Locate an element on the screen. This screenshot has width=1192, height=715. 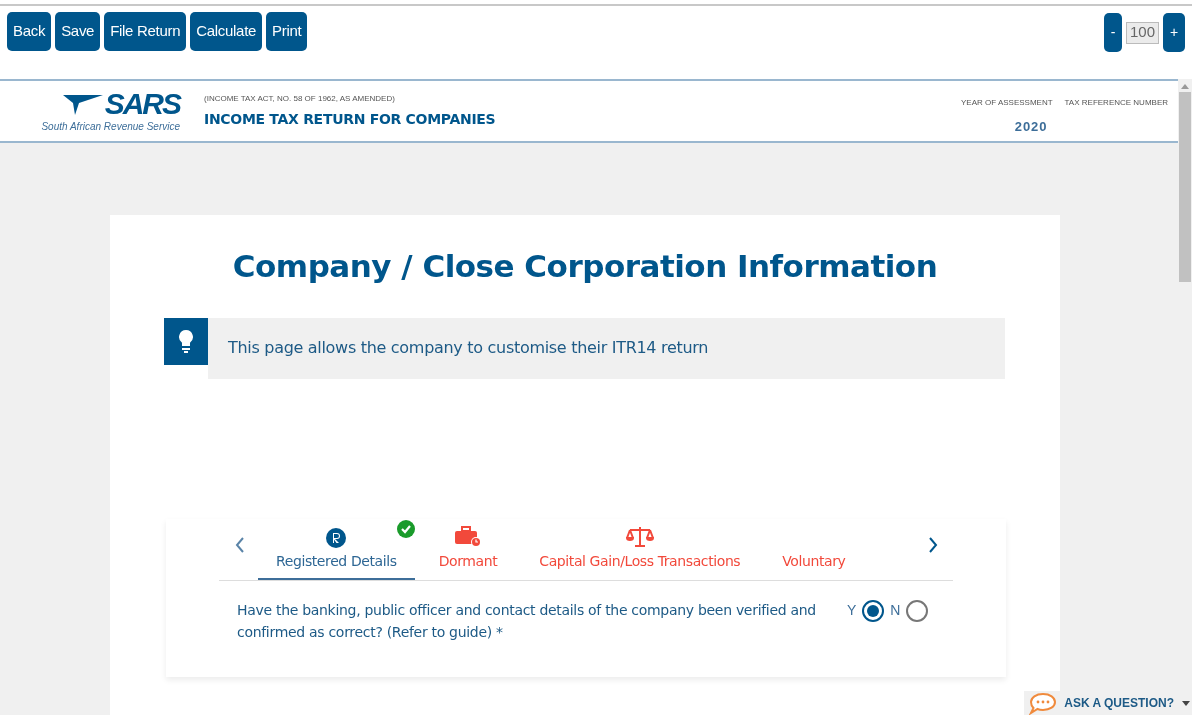
sars-logo: SARS South African Revenue Service is located at coordinates (110, 111).